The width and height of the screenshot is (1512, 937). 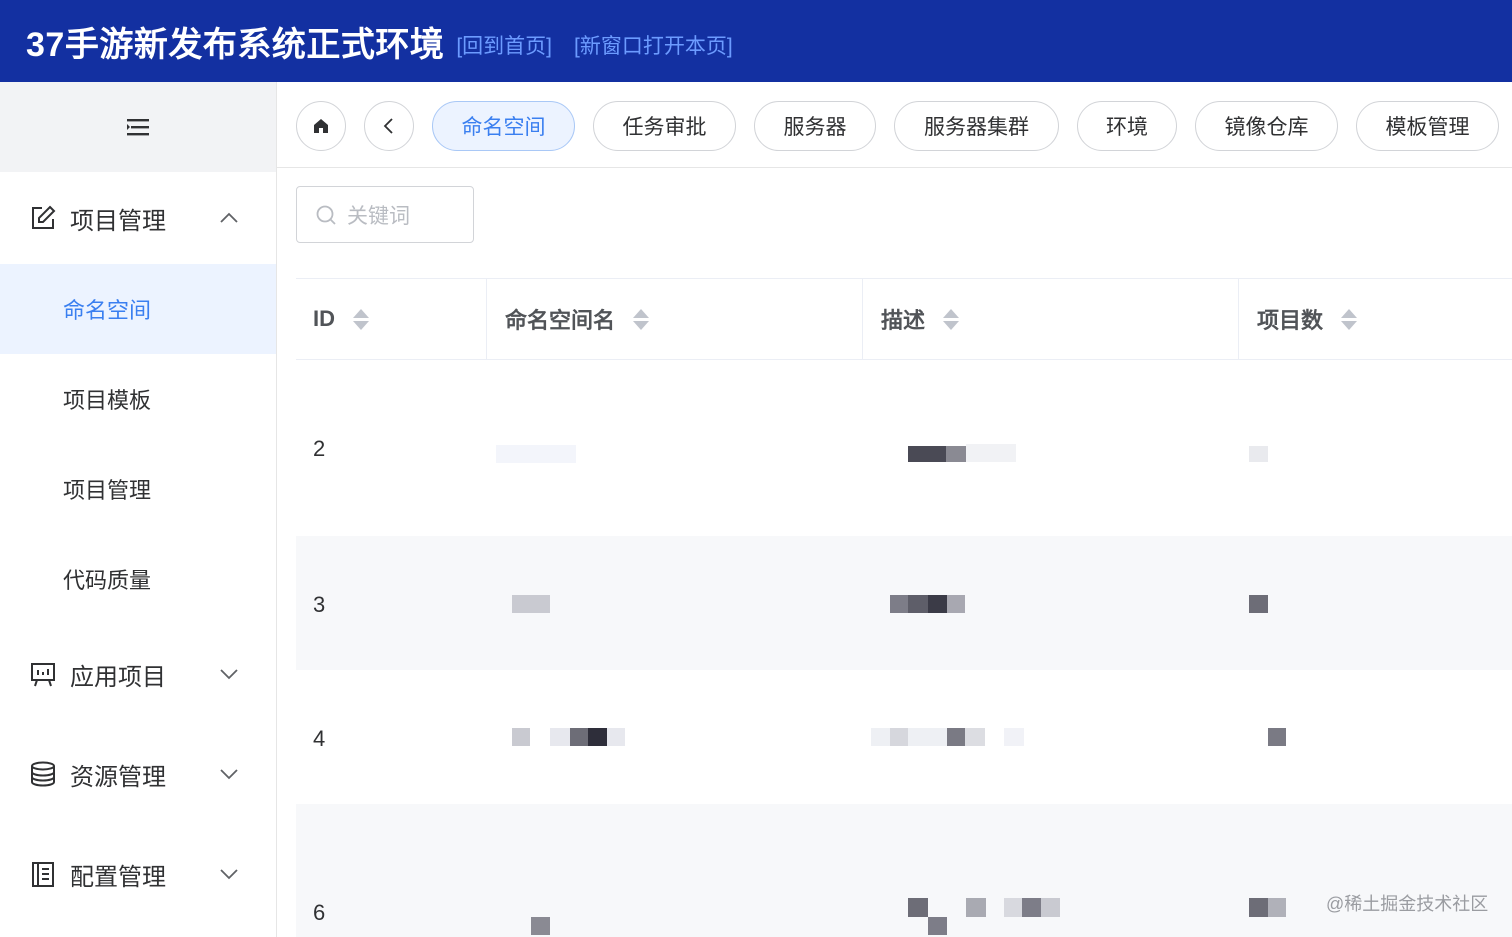 I want to click on home-button, so click(x=321, y=126).